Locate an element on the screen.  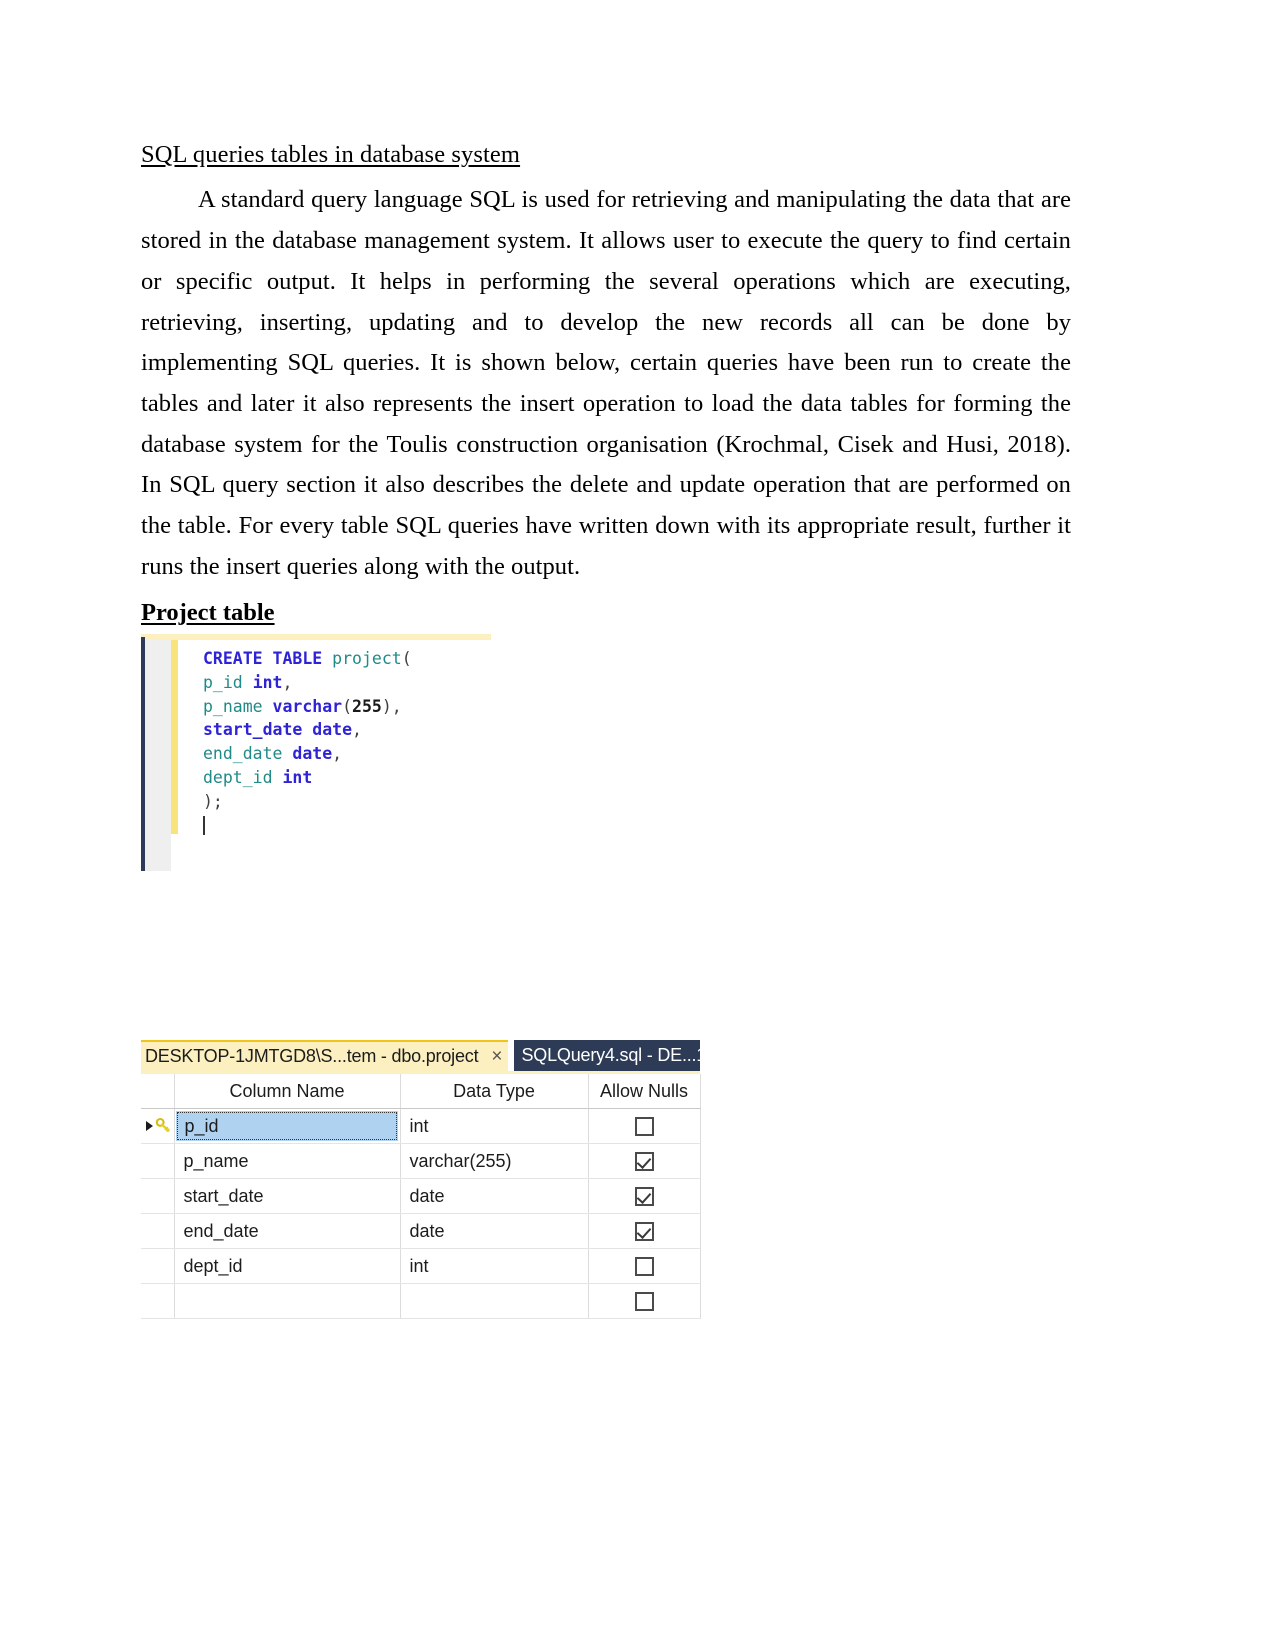
close-icon: × is located at coordinates (496, 1056).